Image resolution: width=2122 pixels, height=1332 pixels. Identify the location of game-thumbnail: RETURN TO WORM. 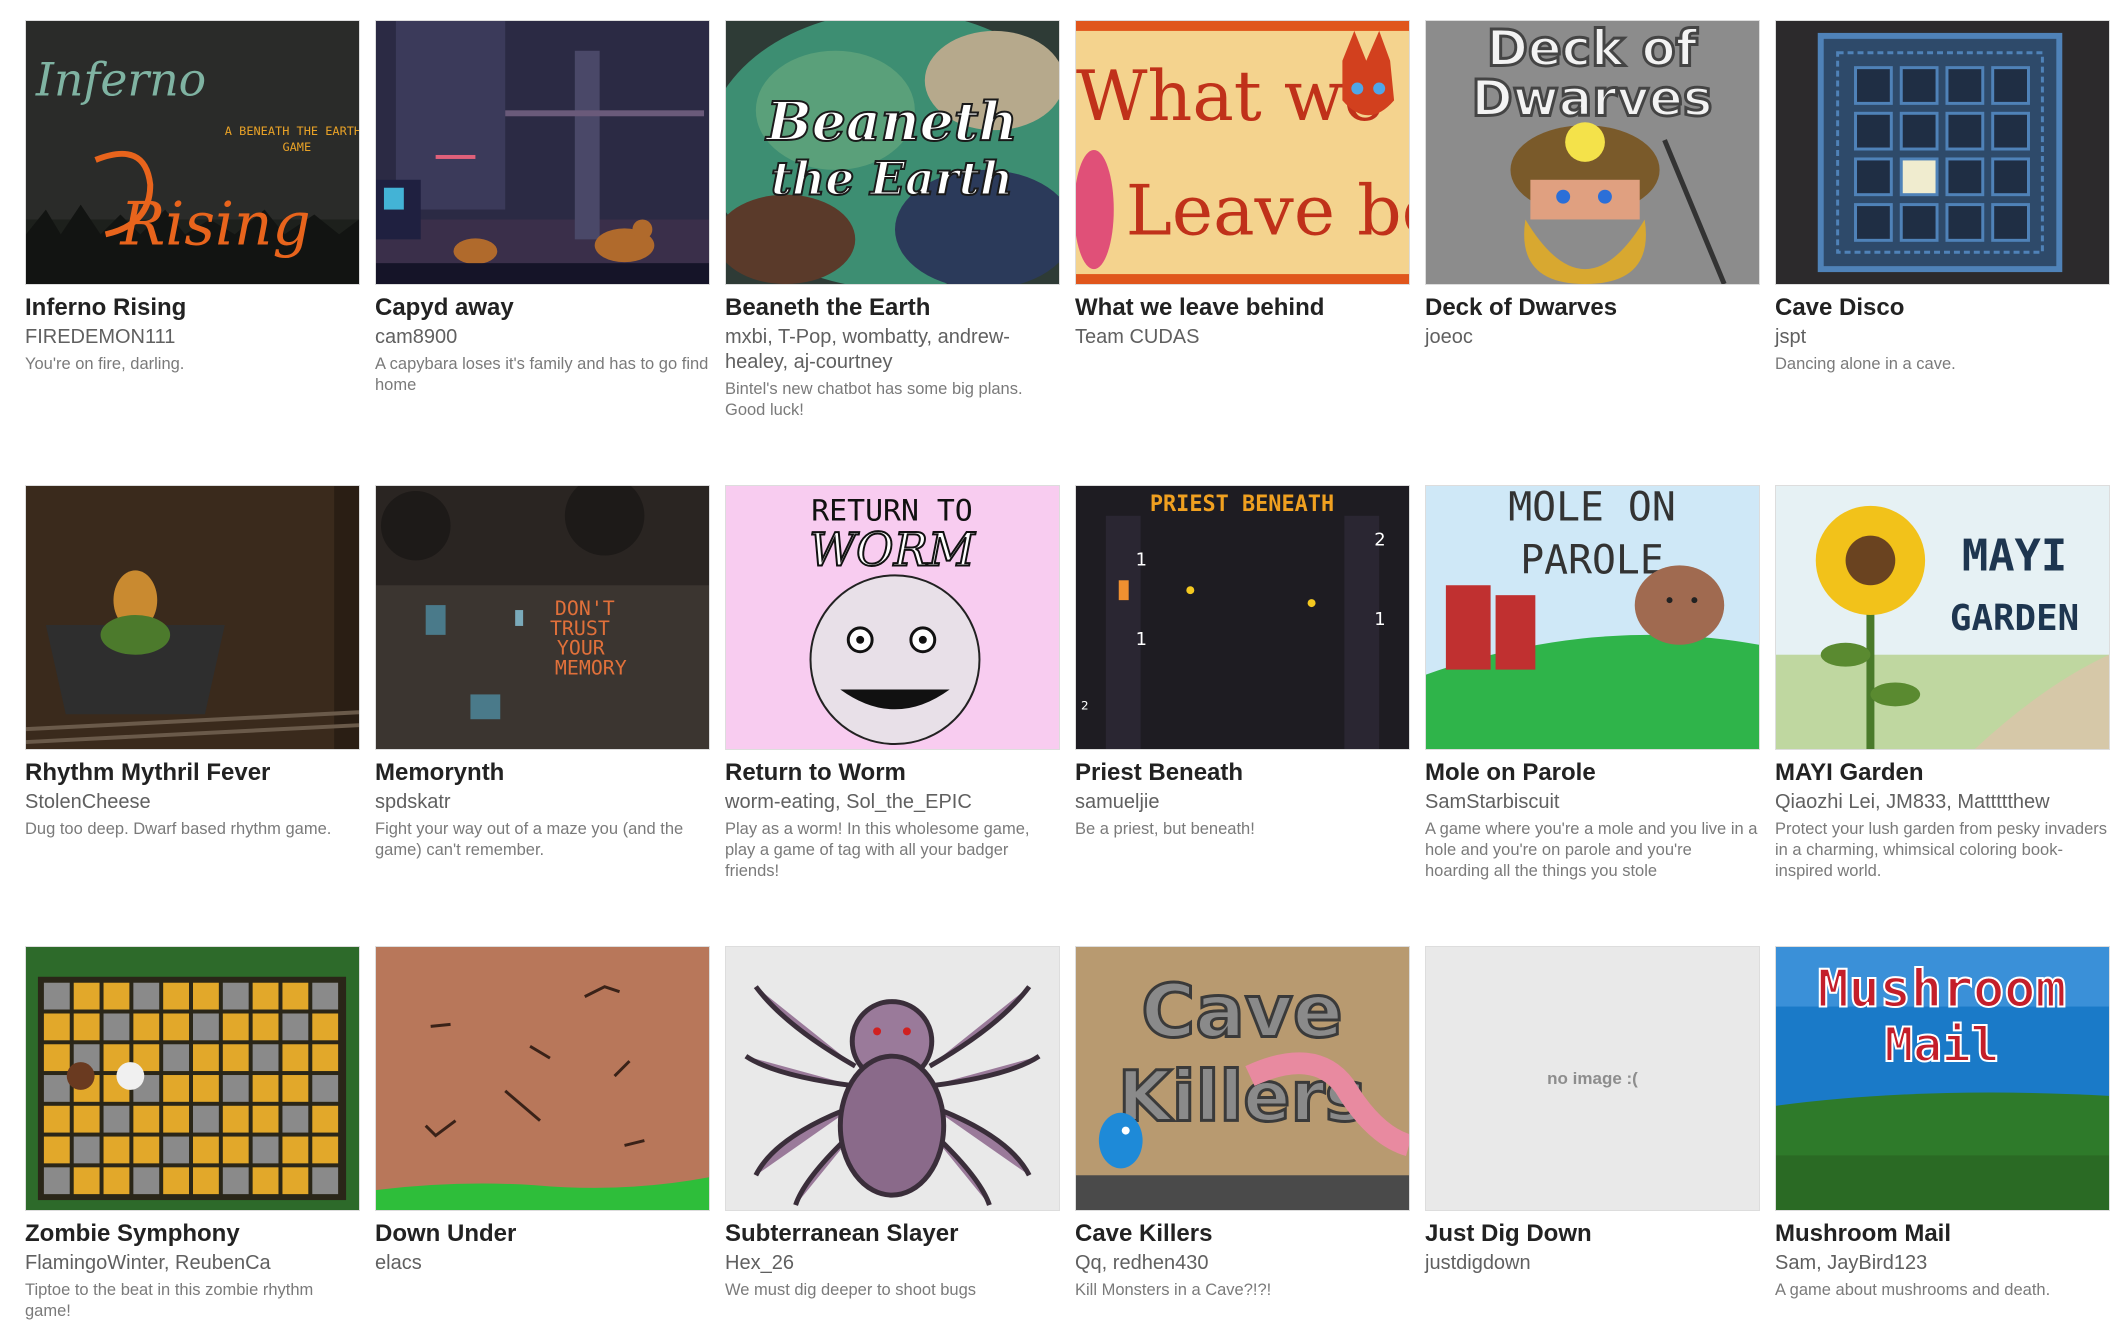
(892, 617).